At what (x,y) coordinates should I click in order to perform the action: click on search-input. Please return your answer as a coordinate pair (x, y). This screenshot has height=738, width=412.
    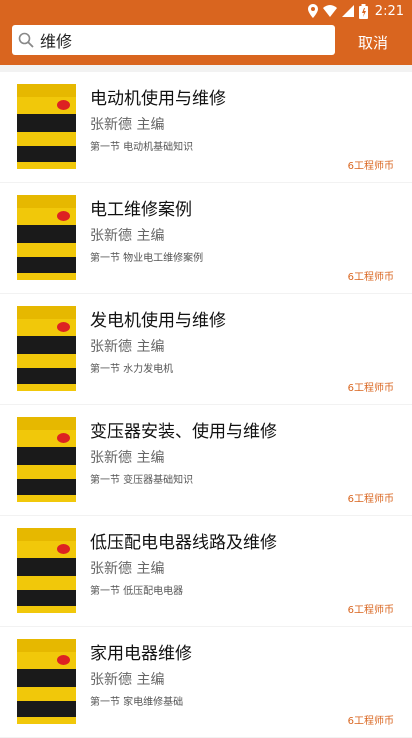
    Looking at the image, I should click on (187, 40).